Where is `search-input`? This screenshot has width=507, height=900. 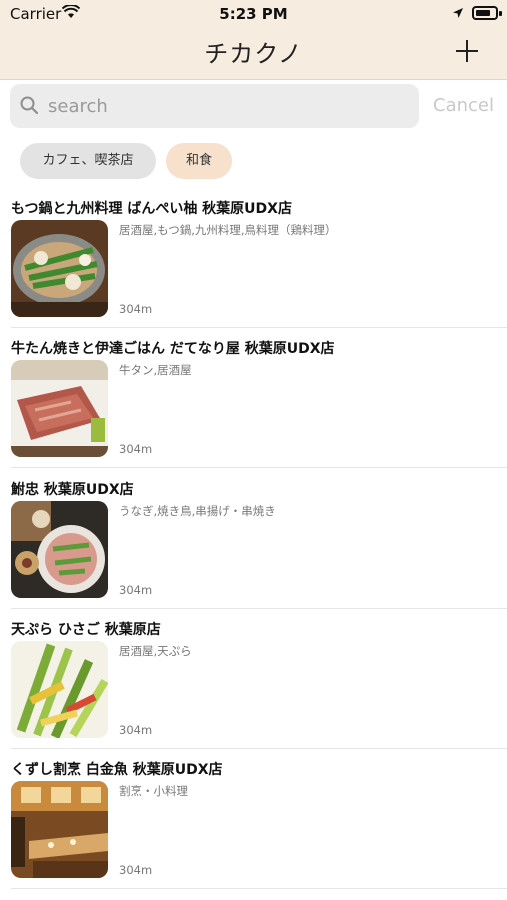
search-input is located at coordinates (228, 106).